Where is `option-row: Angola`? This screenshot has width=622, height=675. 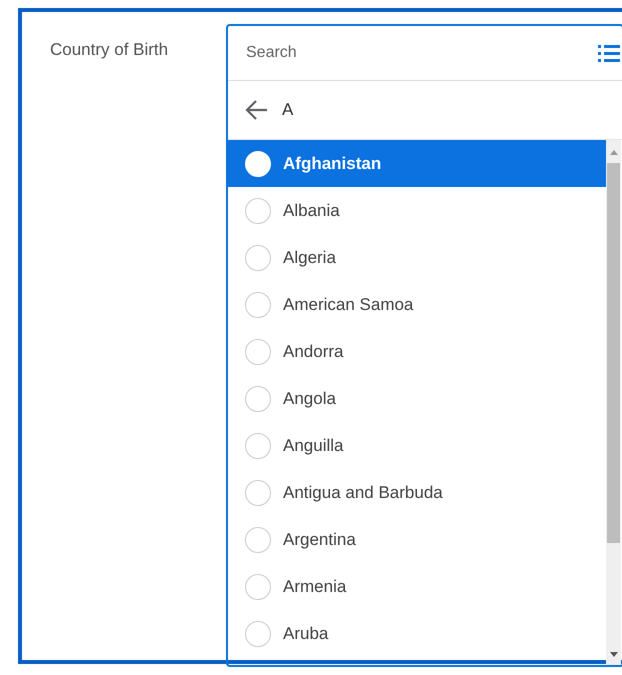
option-row: Angola is located at coordinates (417, 398).